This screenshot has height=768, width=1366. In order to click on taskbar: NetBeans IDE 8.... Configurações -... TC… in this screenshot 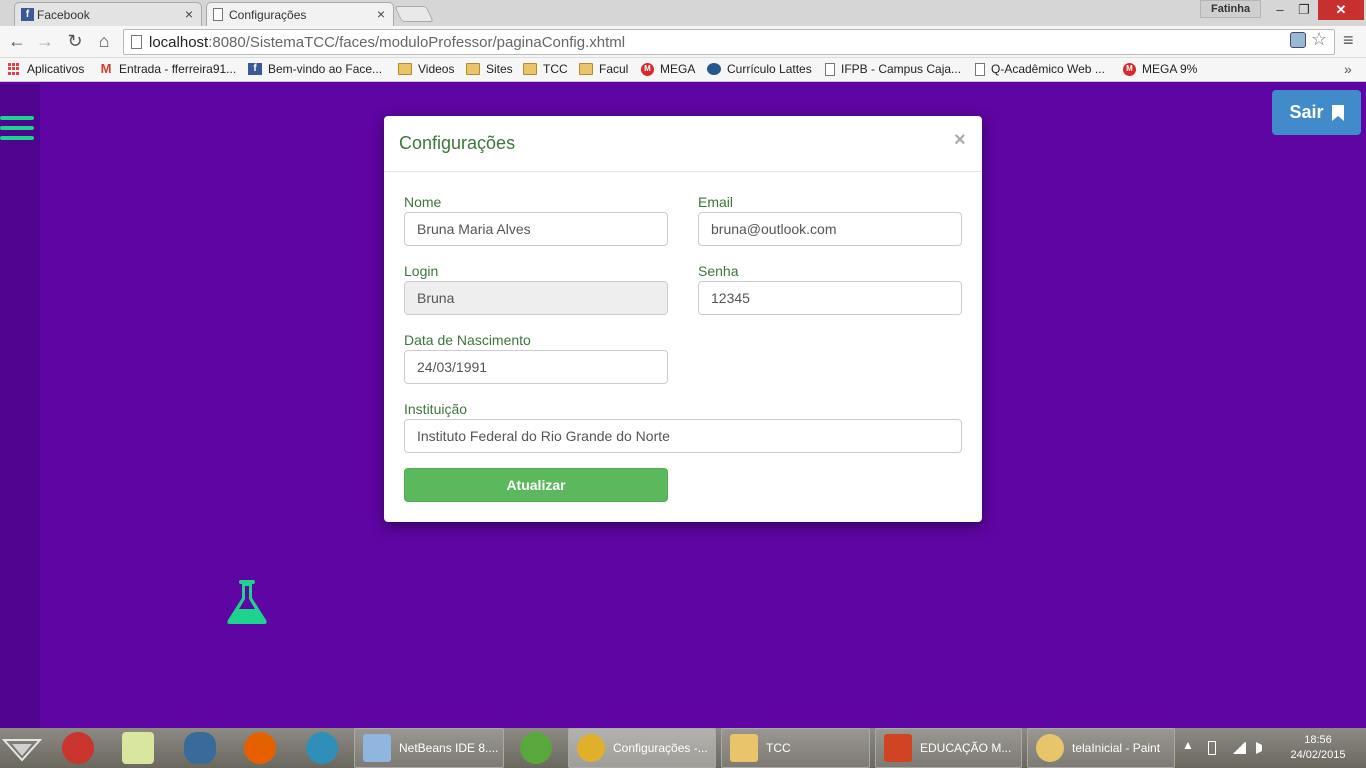, I will do `click(683, 748)`.